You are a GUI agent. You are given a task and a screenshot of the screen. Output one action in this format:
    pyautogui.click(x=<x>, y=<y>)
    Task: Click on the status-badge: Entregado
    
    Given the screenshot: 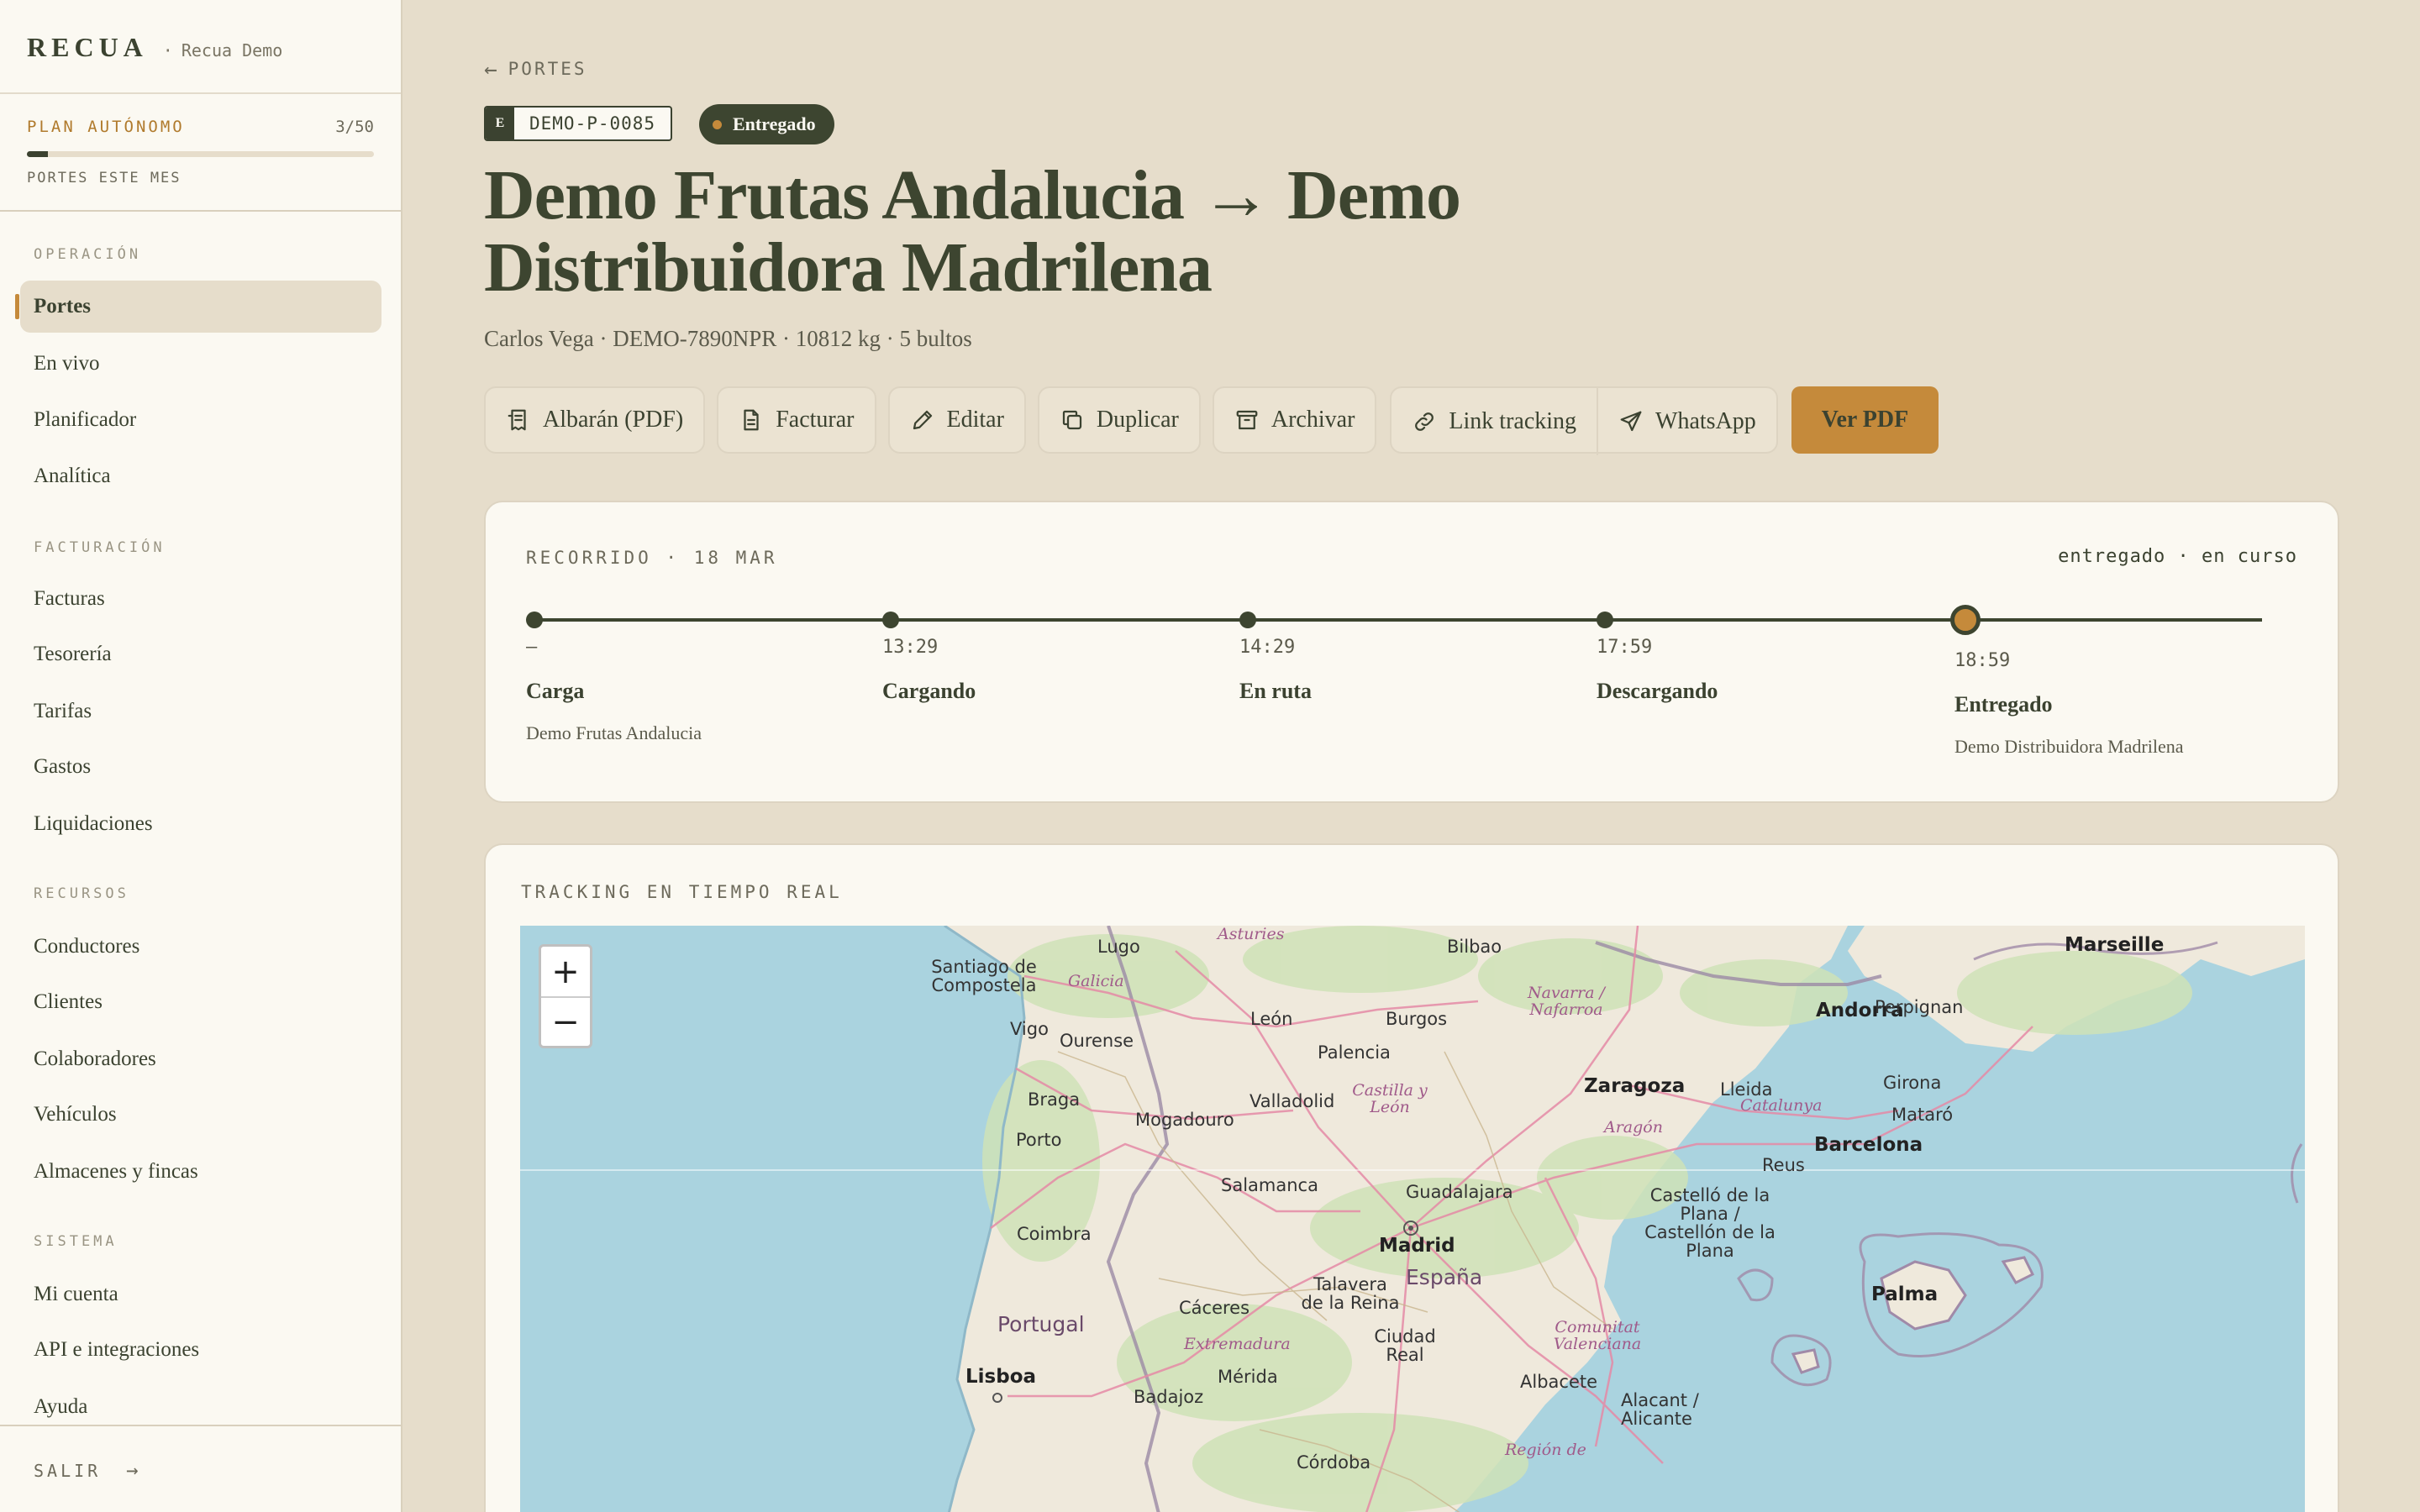 What is the action you would take?
    pyautogui.click(x=766, y=124)
    